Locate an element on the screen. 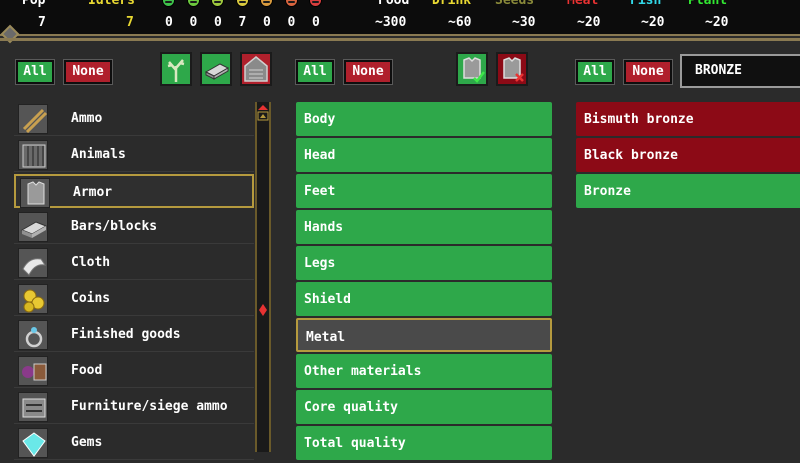  subcategory-row-metal: Metal is located at coordinates (424, 335).